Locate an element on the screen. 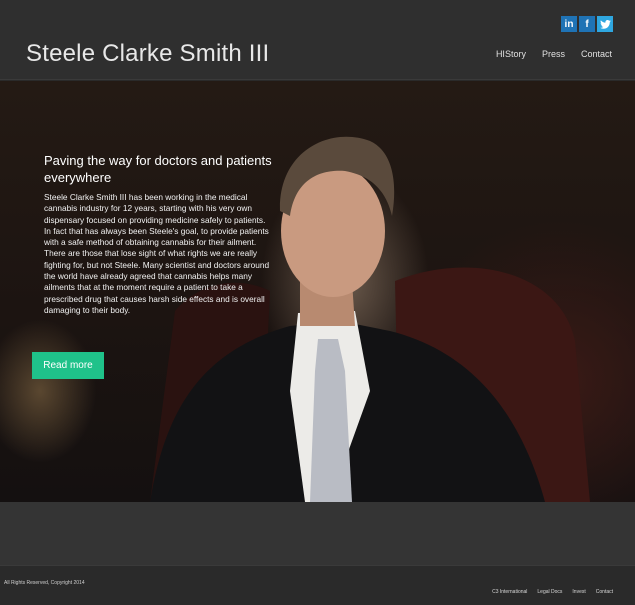  footer-link-legal-docs: Legal Docs is located at coordinates (549, 592).